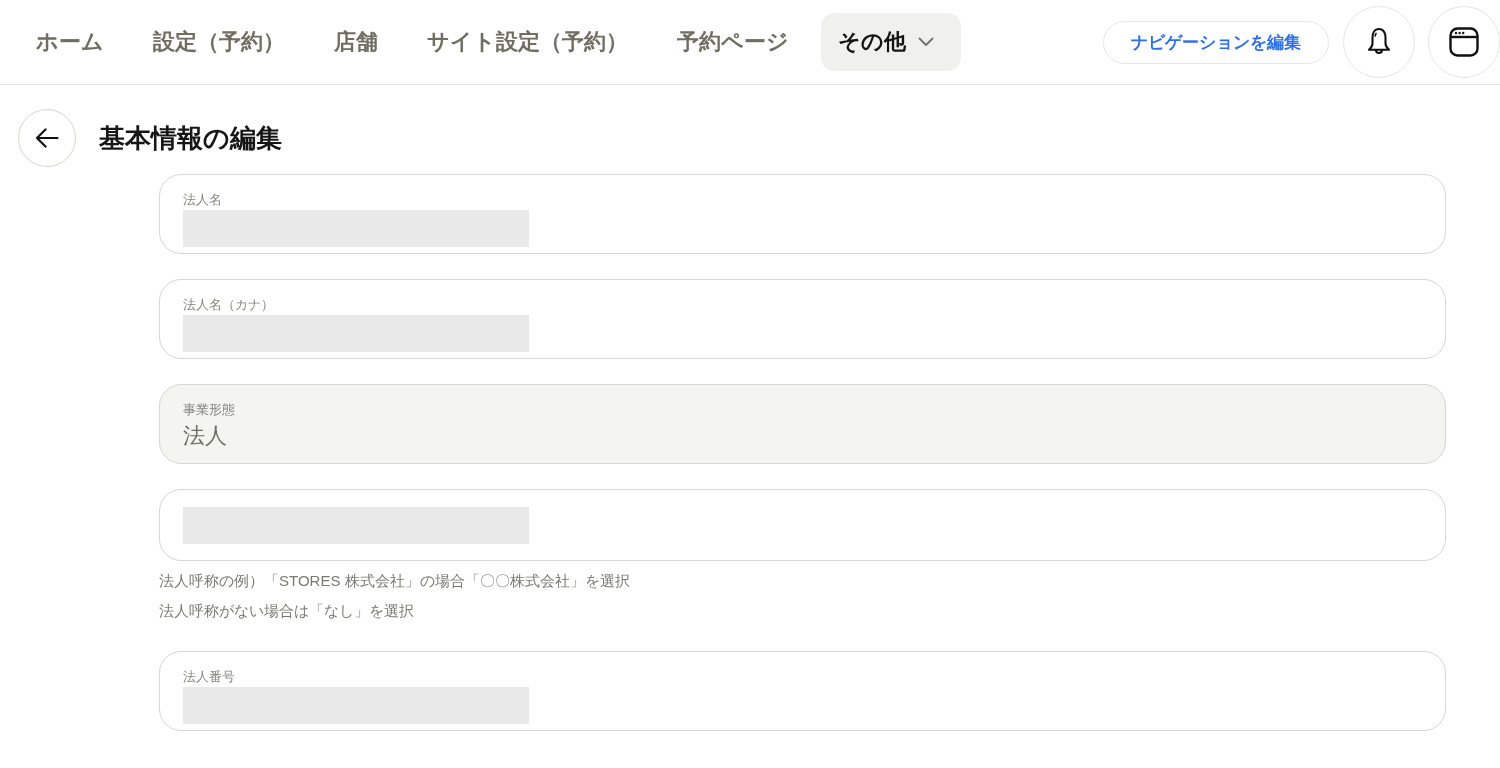 Image resolution: width=1500 pixels, height=768 pixels. Describe the element at coordinates (1379, 42) in the screenshot. I see `bell-icon` at that location.